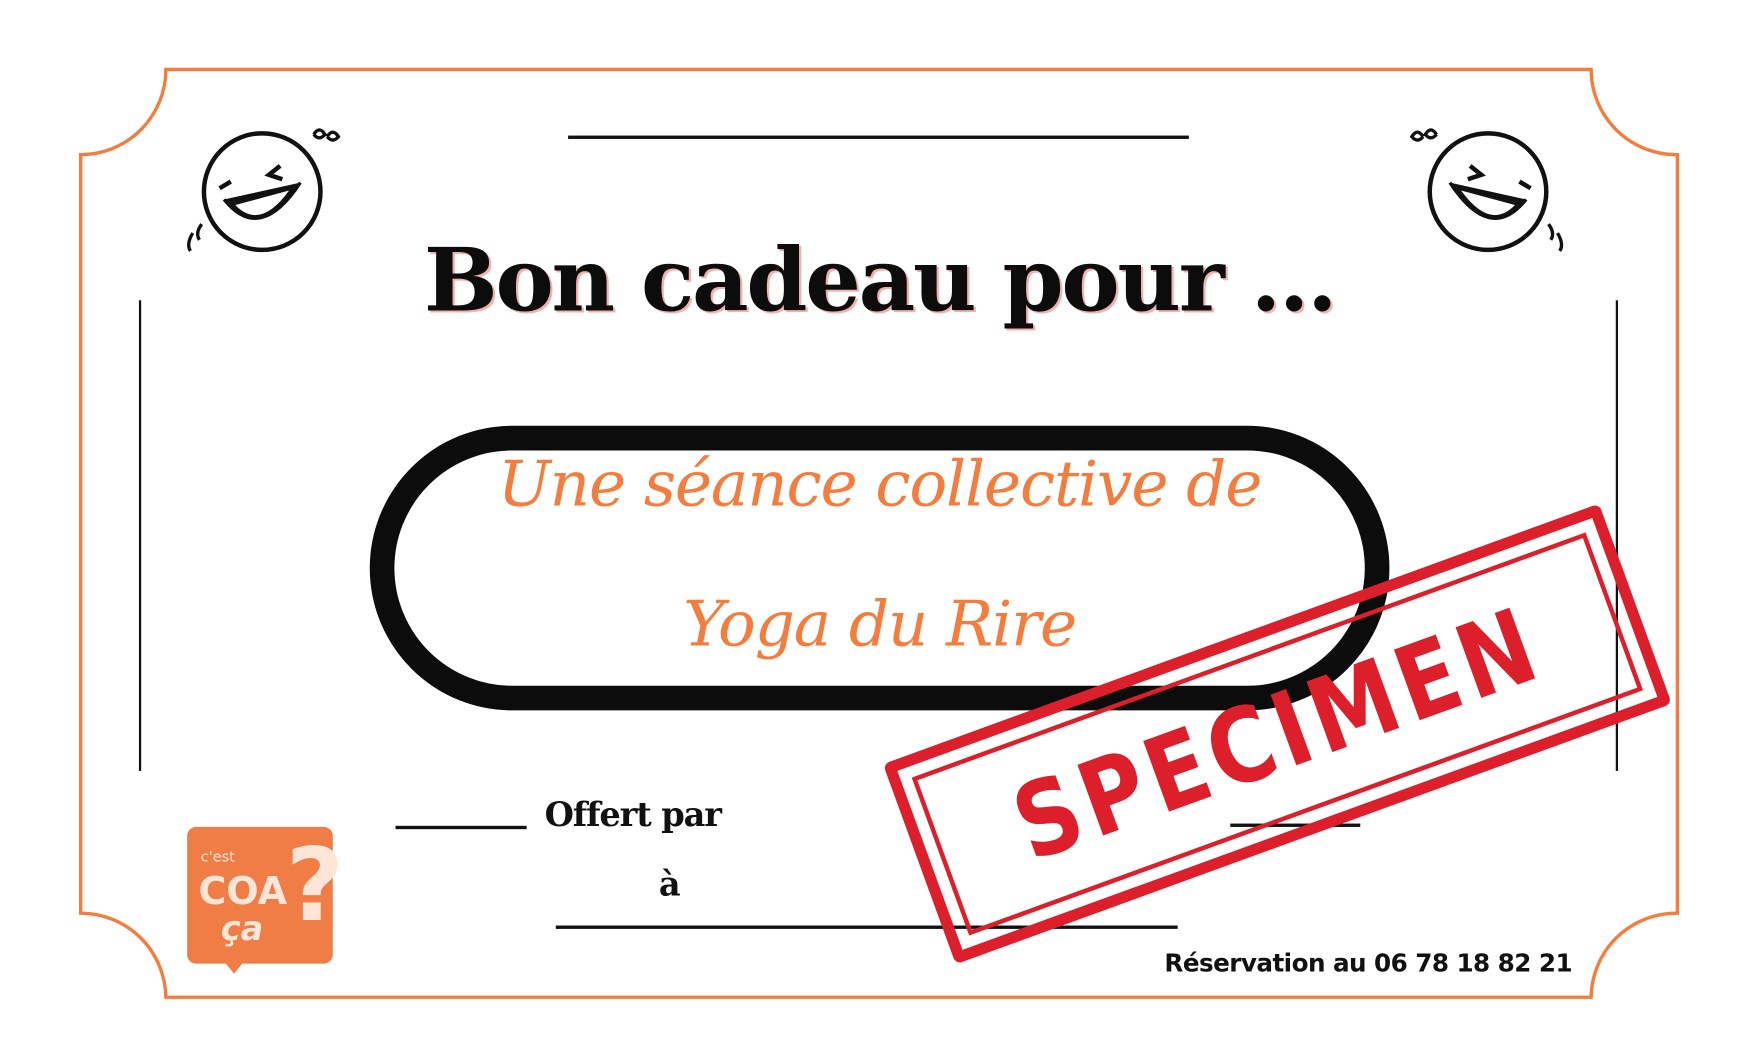 The width and height of the screenshot is (1748, 1063). What do you see at coordinates (234, 966) in the screenshot?
I see `heart-icon: ♥` at bounding box center [234, 966].